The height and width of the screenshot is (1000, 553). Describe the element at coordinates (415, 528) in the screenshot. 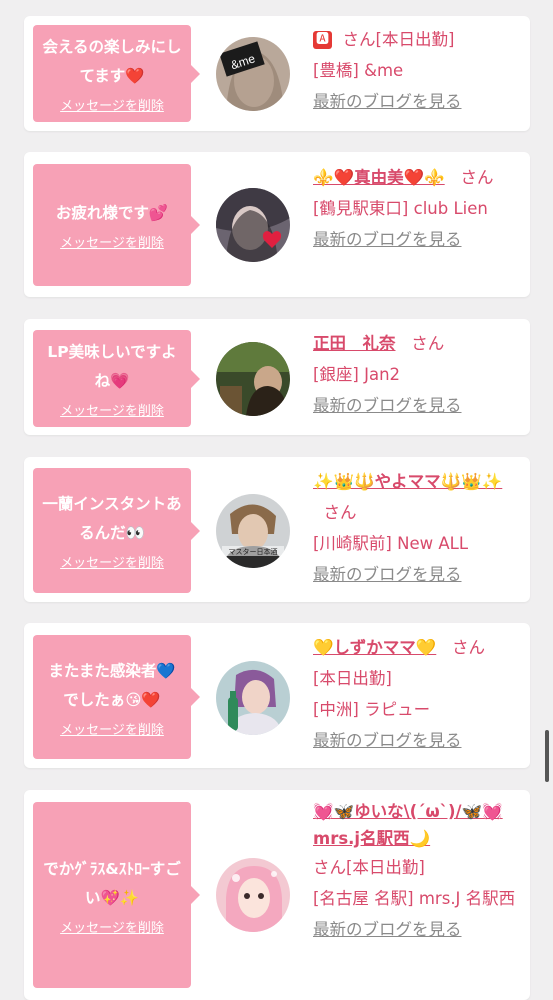

I see `card-info: ✨👑🔱やよママ🔱👑✨ さん [川崎駅前] New ALL 最新のブログを見る` at that location.